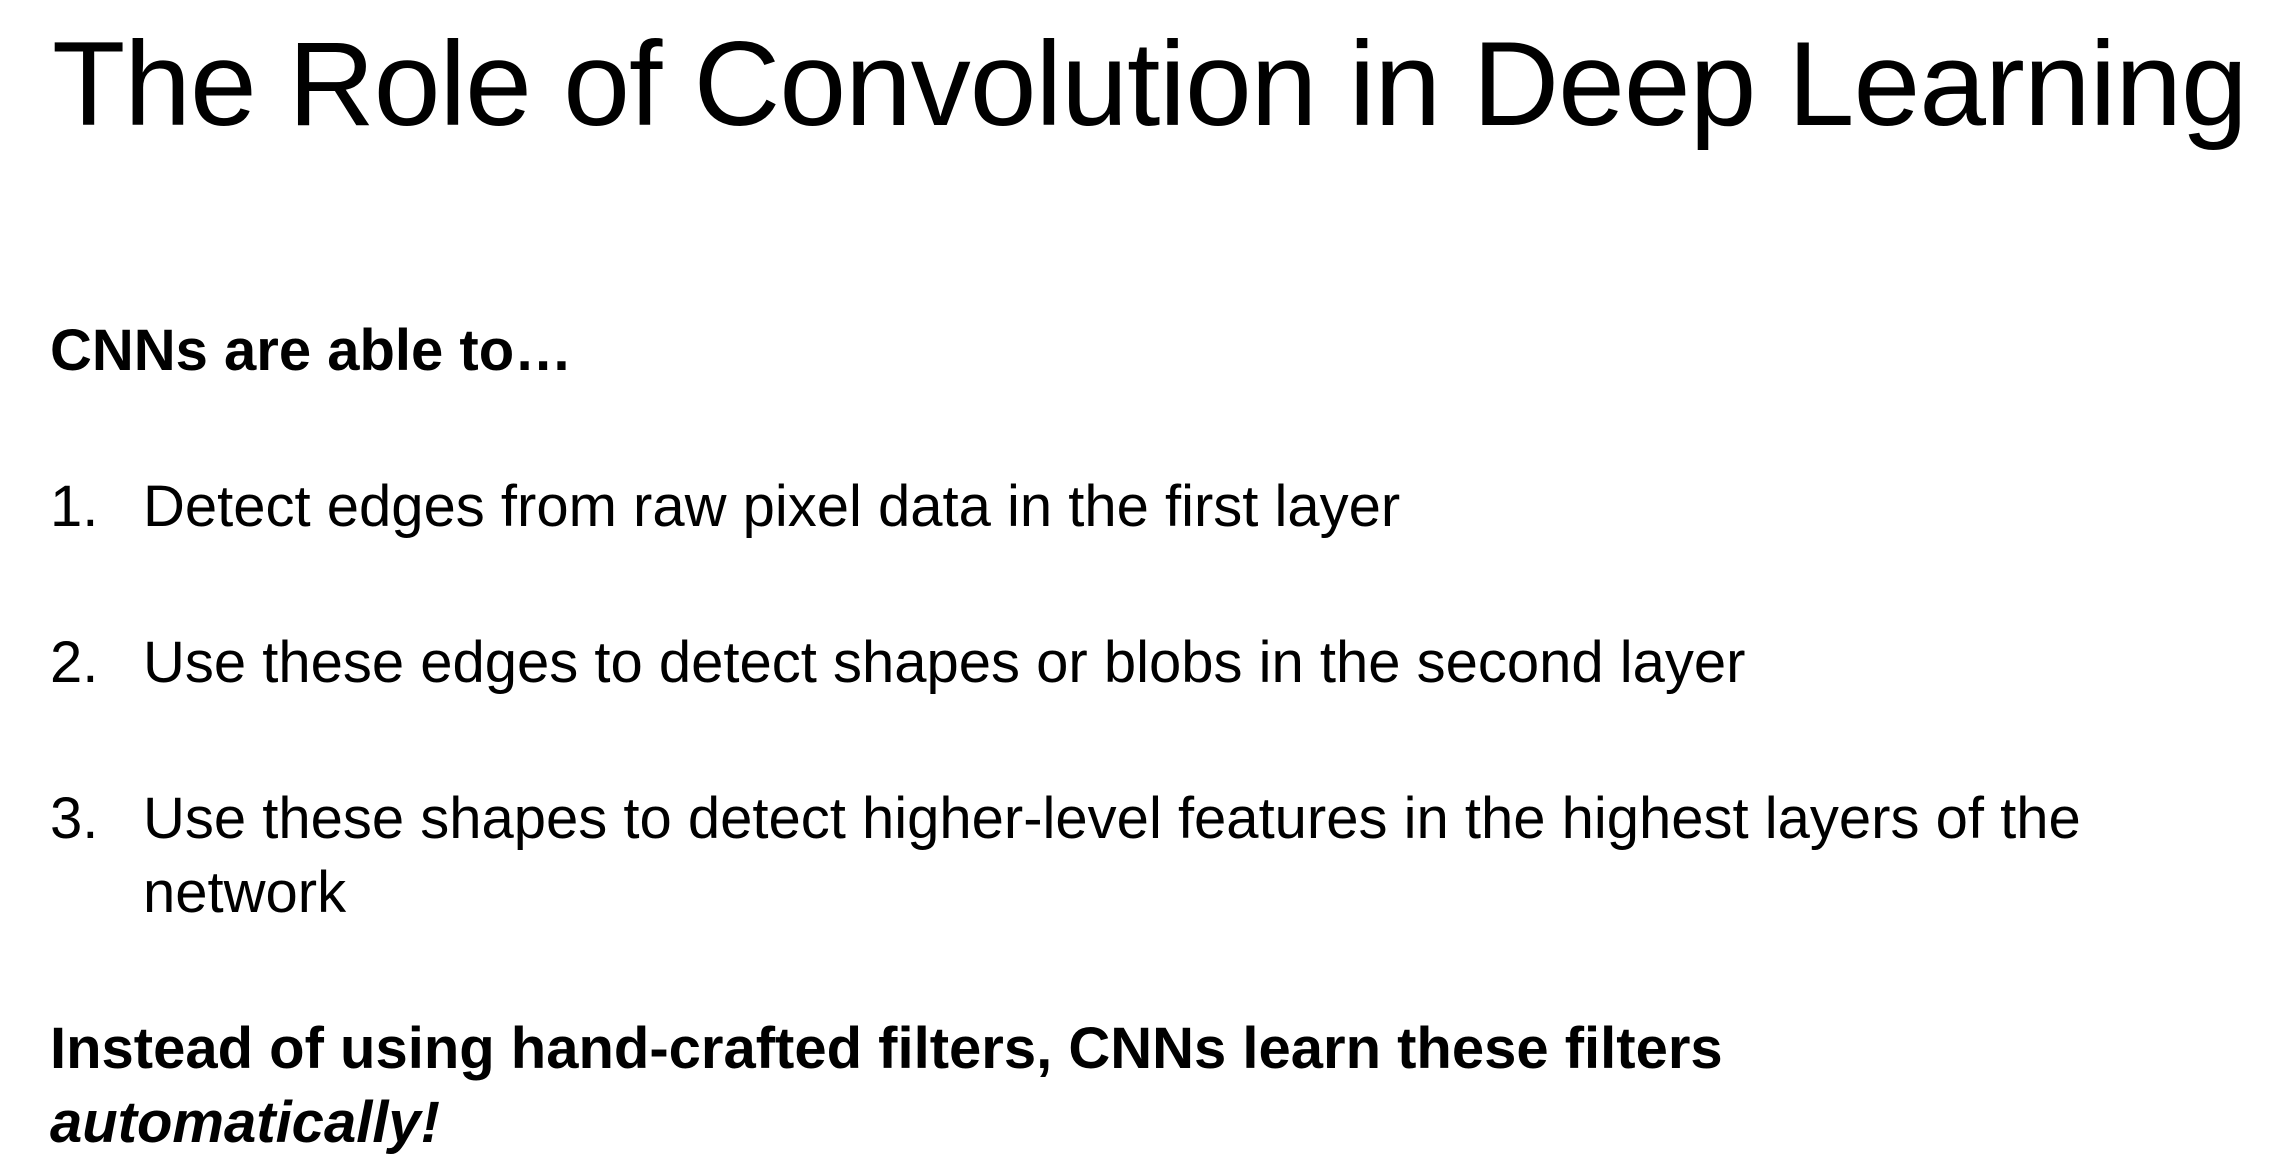 The height and width of the screenshot is (1166, 2292). I want to click on list-number: 1., so click(74, 506).